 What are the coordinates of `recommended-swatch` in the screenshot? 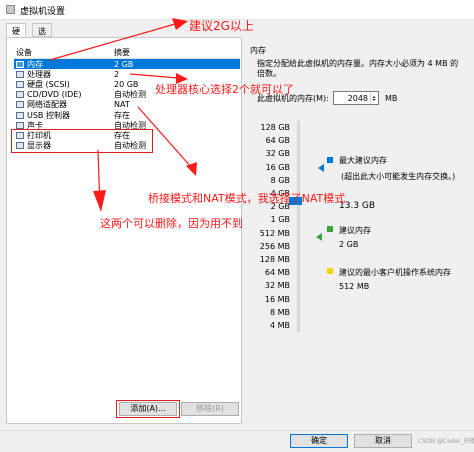 It's located at (330, 229).